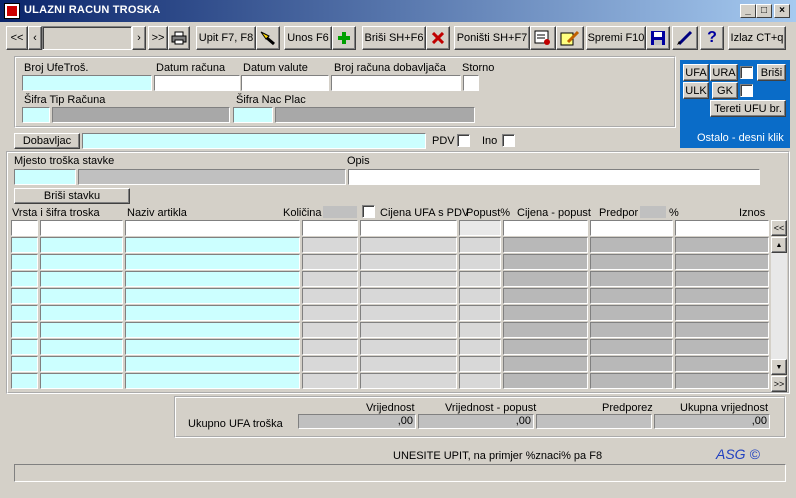 This screenshot has height=498, width=796. I want to click on minimize-button: _, so click(748, 11).